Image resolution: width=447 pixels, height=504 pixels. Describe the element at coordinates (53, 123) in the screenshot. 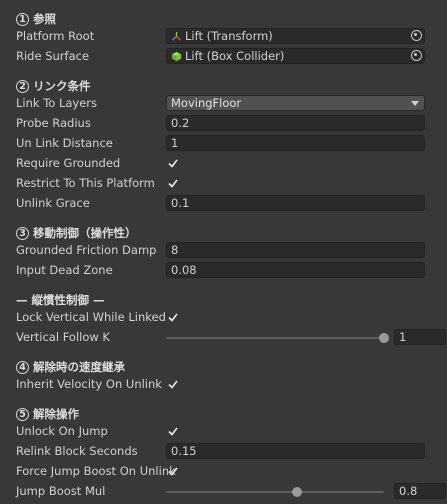

I see `probe-radius-label: Probe Radius` at that location.